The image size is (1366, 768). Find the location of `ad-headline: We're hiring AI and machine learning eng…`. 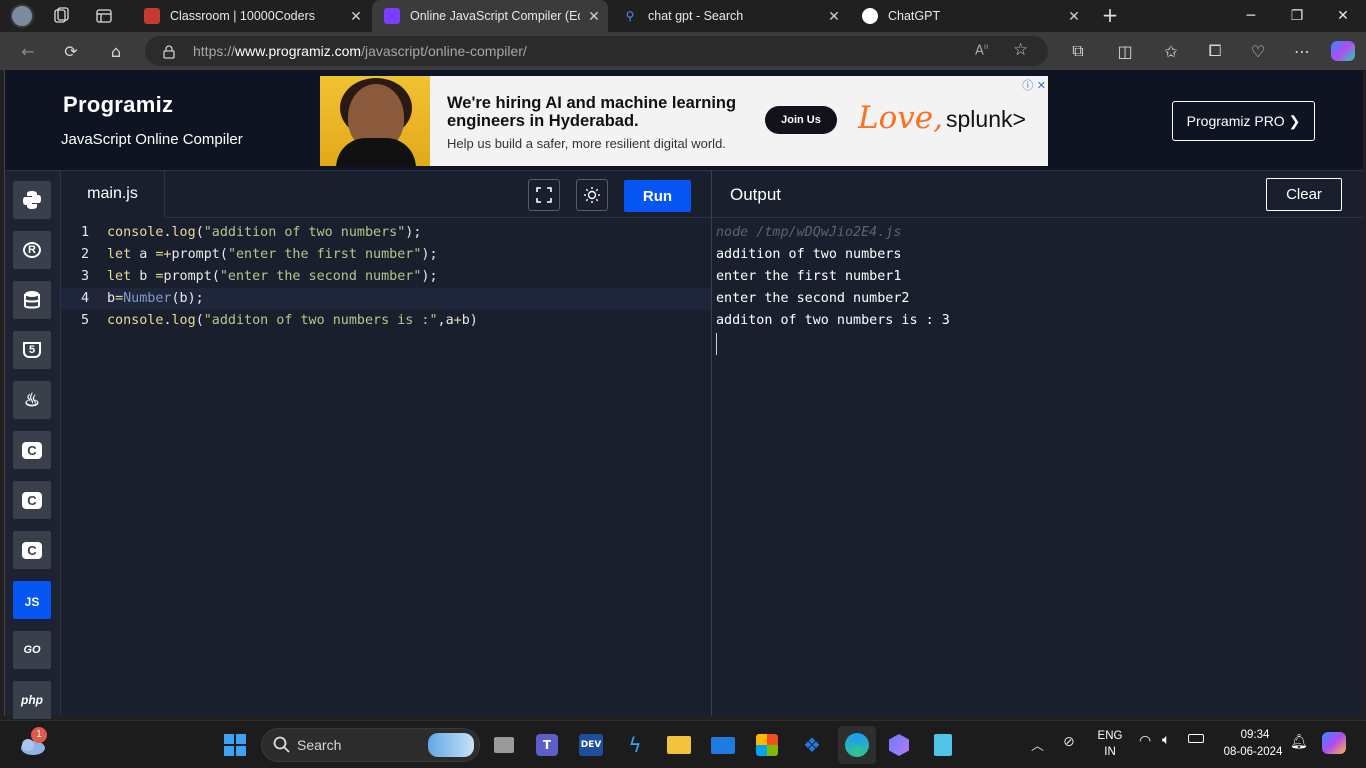

ad-headline: We're hiring AI and machine learning eng… is located at coordinates (592, 112).